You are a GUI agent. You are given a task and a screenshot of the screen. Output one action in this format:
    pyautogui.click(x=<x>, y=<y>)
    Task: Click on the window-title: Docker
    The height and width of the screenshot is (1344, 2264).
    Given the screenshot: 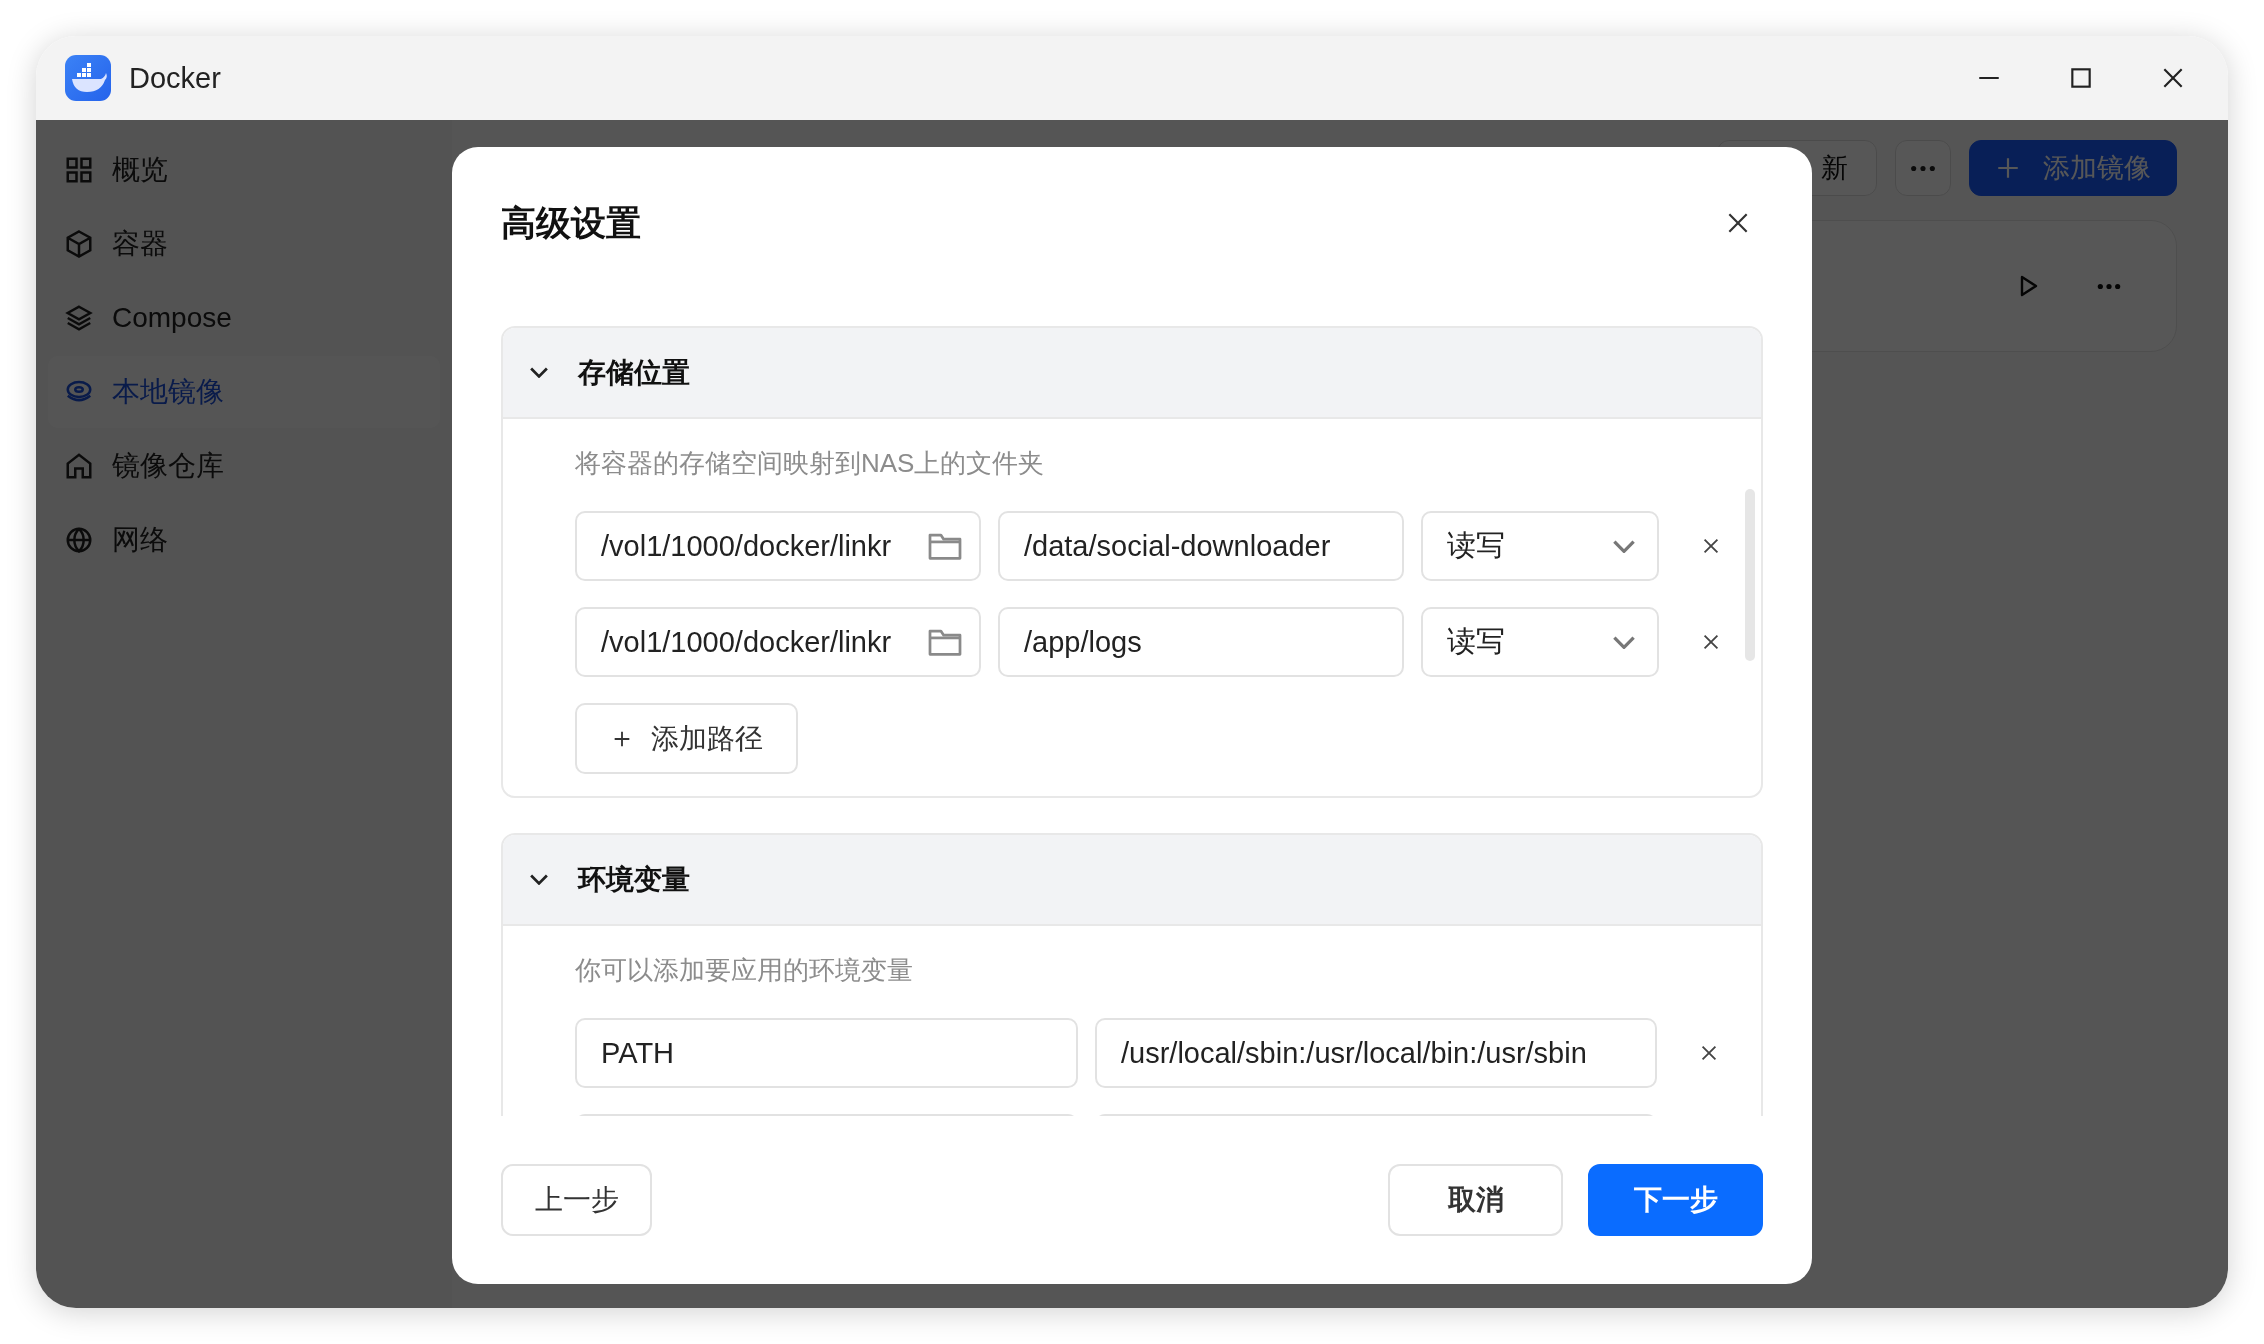 What is the action you would take?
    pyautogui.click(x=175, y=78)
    